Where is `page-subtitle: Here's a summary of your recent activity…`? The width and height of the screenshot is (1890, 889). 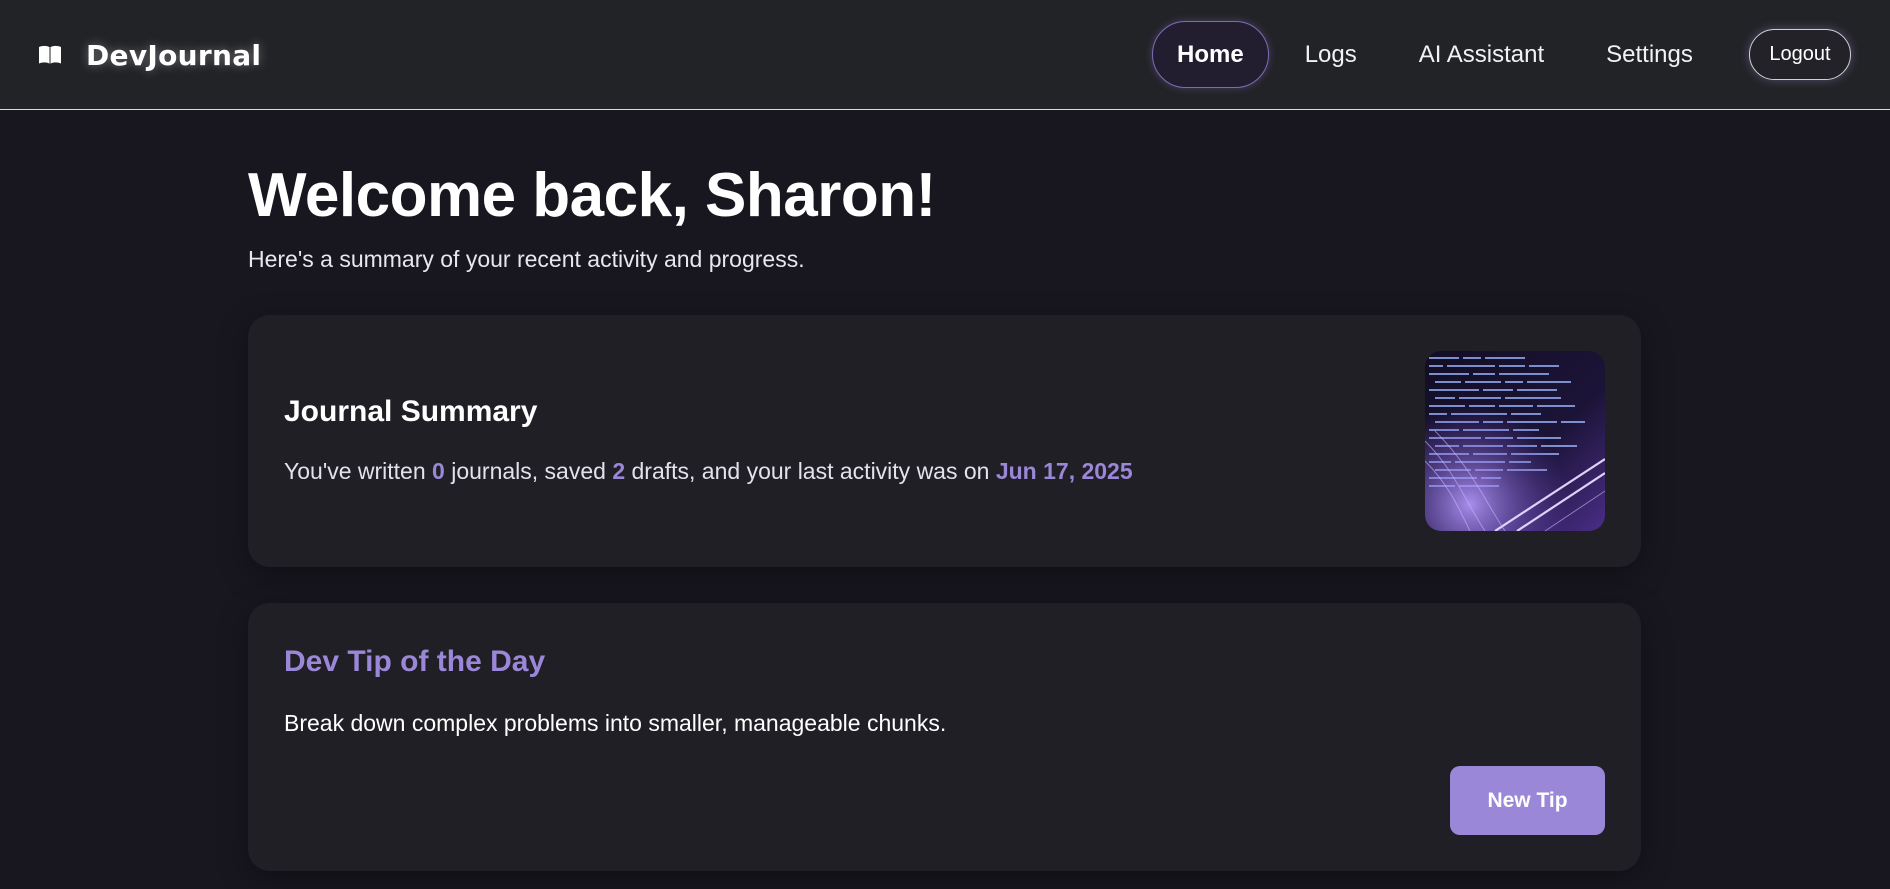
page-subtitle: Here's a summary of your recent activity… is located at coordinates (526, 259).